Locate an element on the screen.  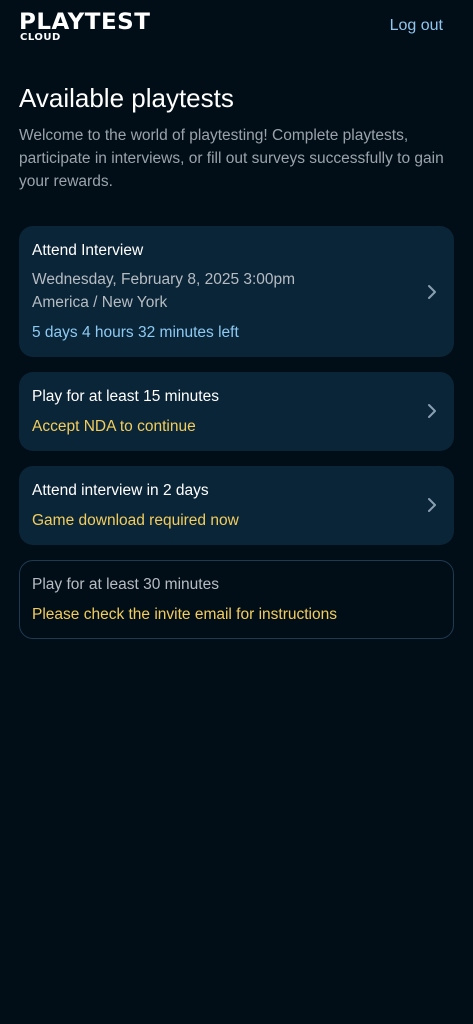
card-status: Game download required now is located at coordinates (135, 520).